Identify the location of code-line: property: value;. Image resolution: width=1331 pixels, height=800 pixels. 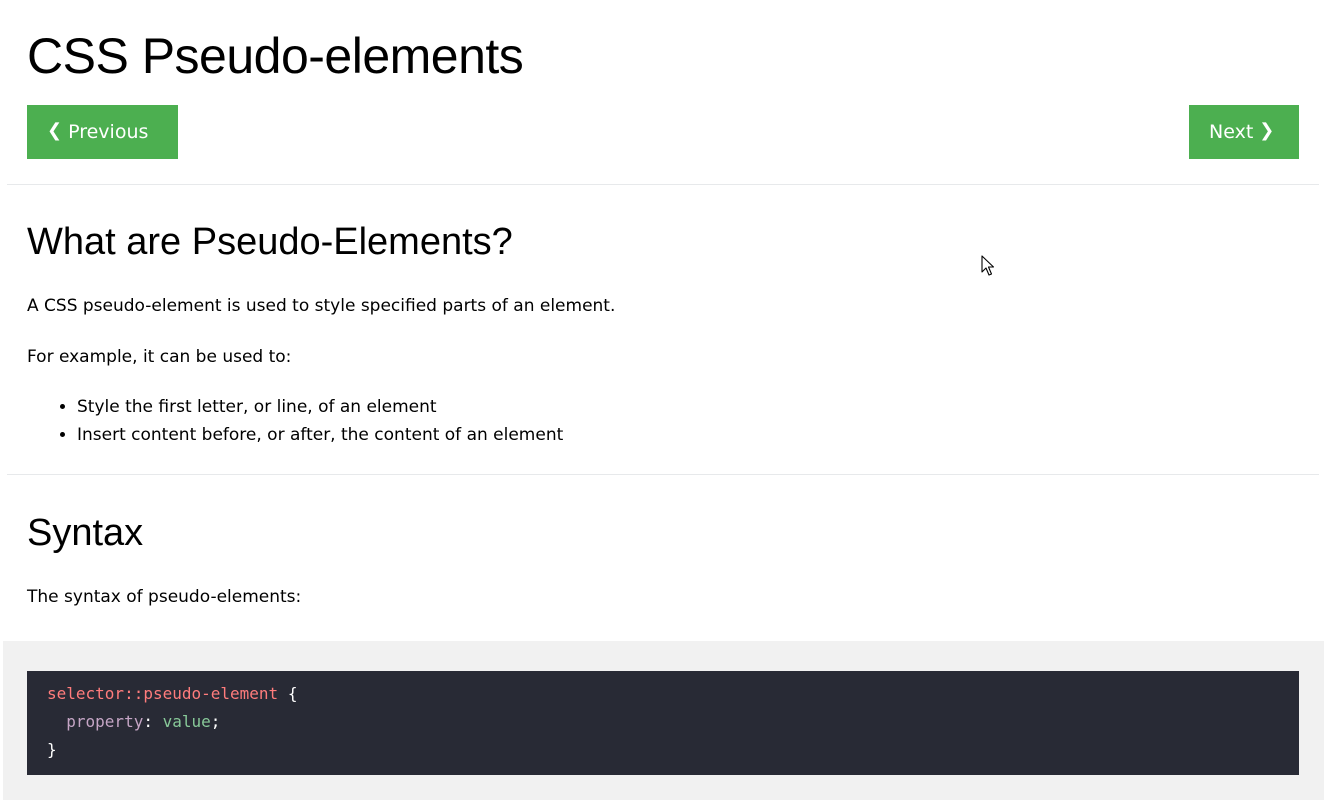
(663, 722).